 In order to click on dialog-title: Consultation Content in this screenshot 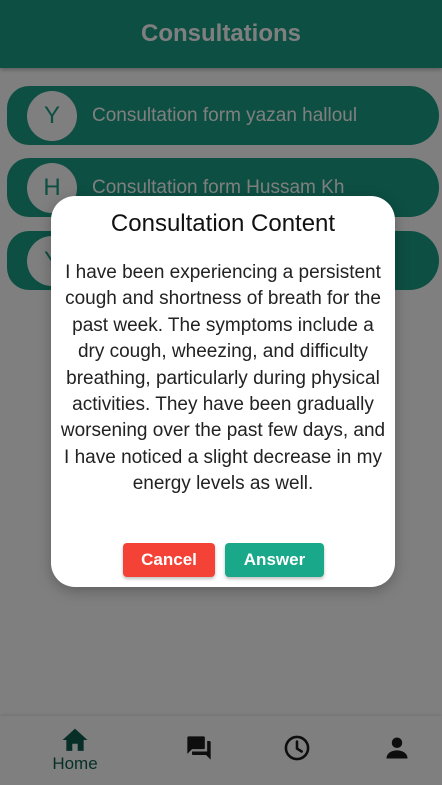, I will do `click(223, 223)`.